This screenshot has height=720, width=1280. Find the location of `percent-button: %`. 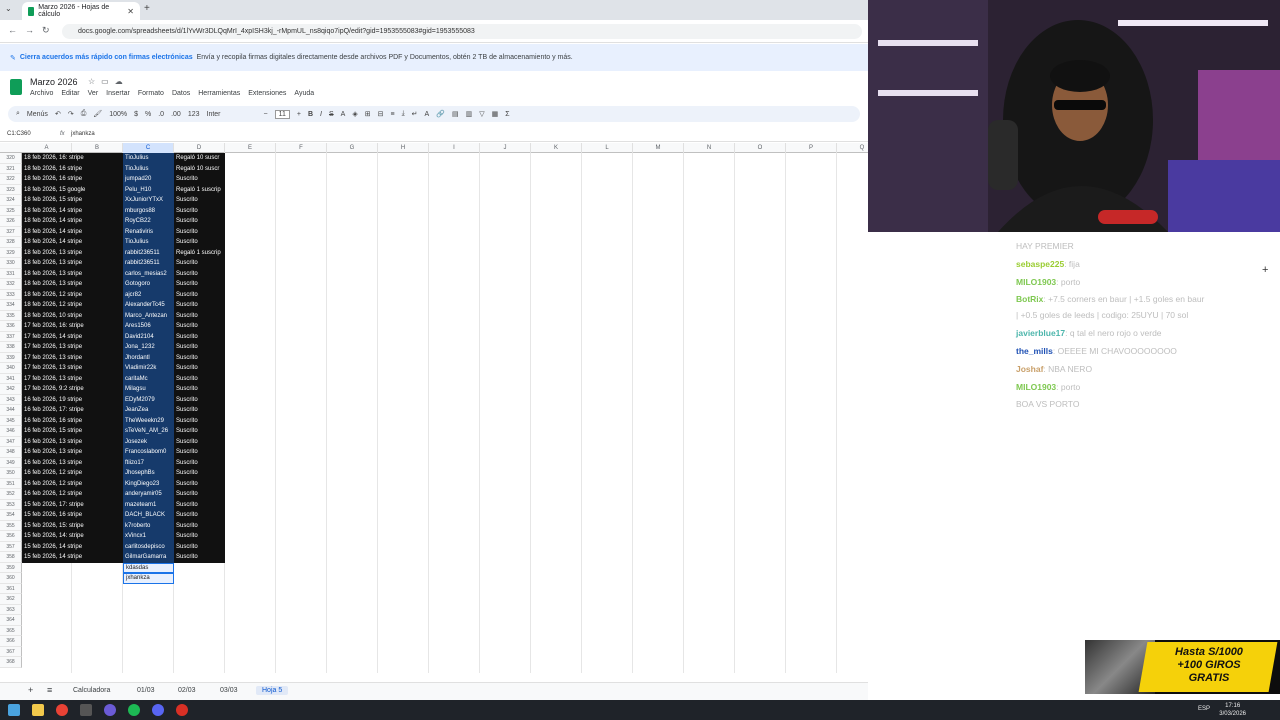

percent-button: % is located at coordinates (148, 114).